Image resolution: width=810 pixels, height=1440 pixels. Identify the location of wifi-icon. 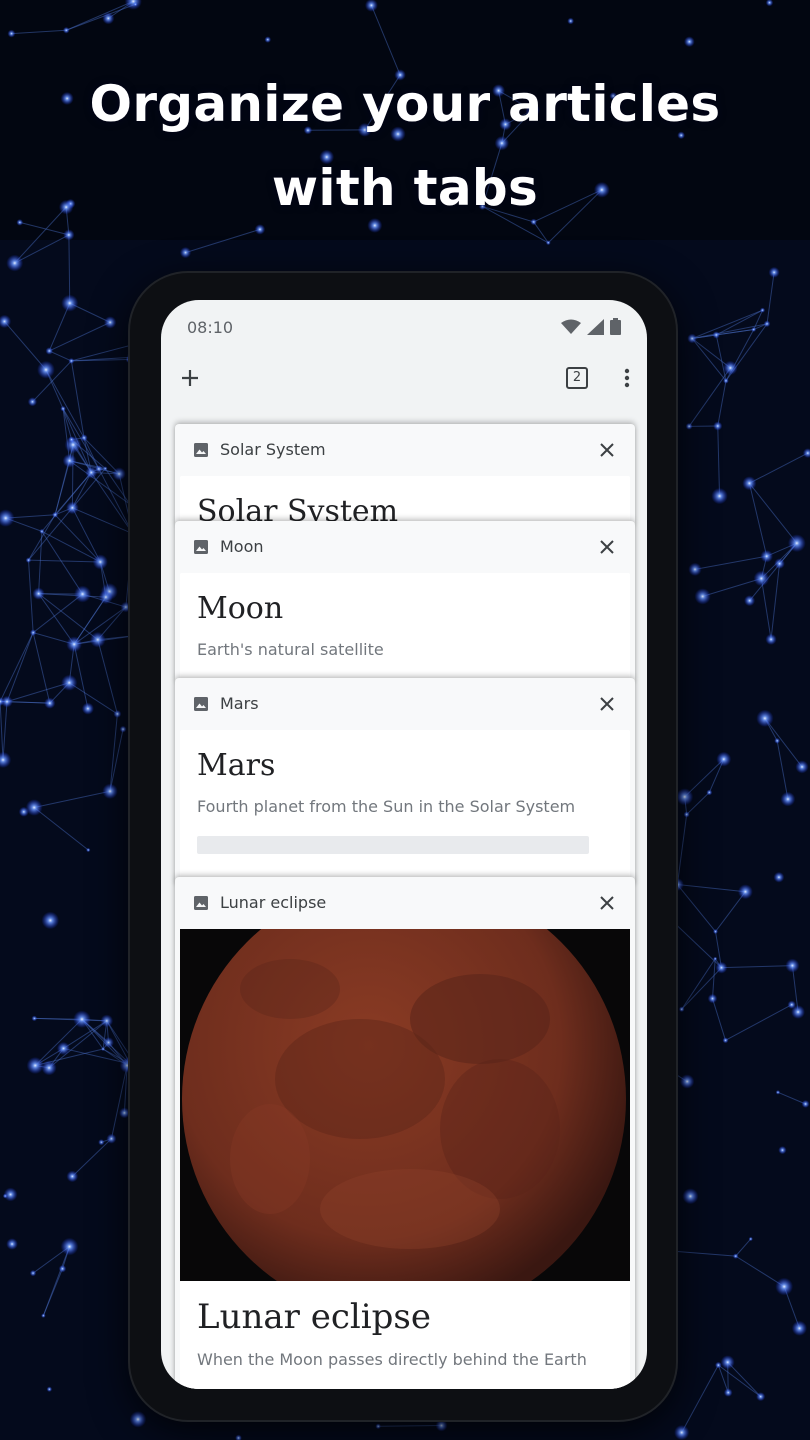
(571, 326).